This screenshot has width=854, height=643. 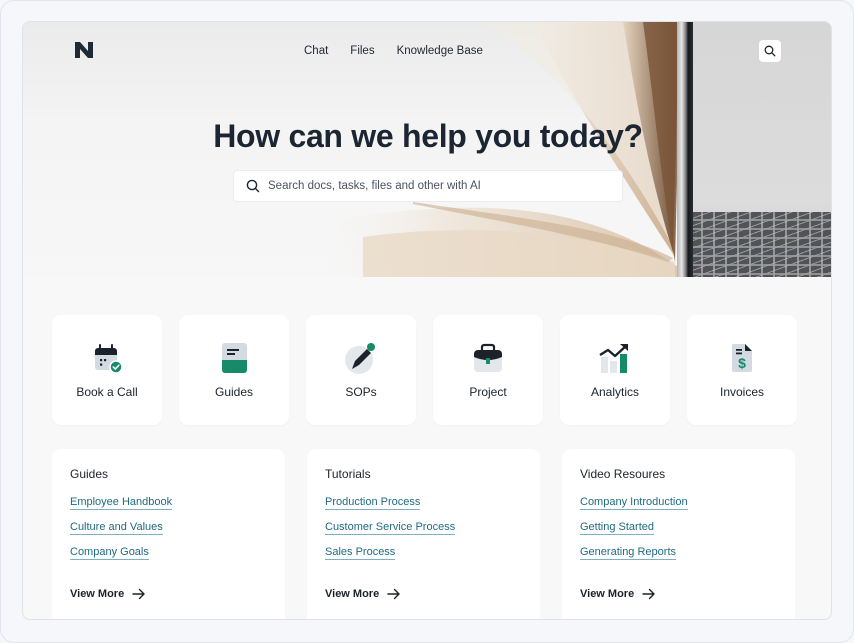 I want to click on nav-link-chat: Chat, so click(x=316, y=51).